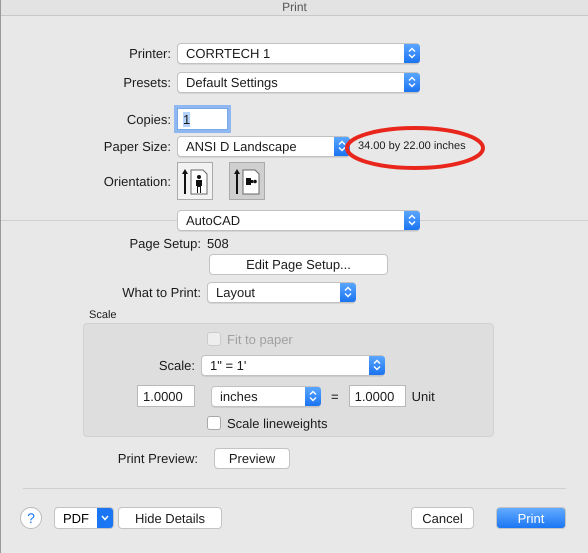  Describe the element at coordinates (166, 396) in the screenshot. I see `scale-value-field: 1.0000` at that location.